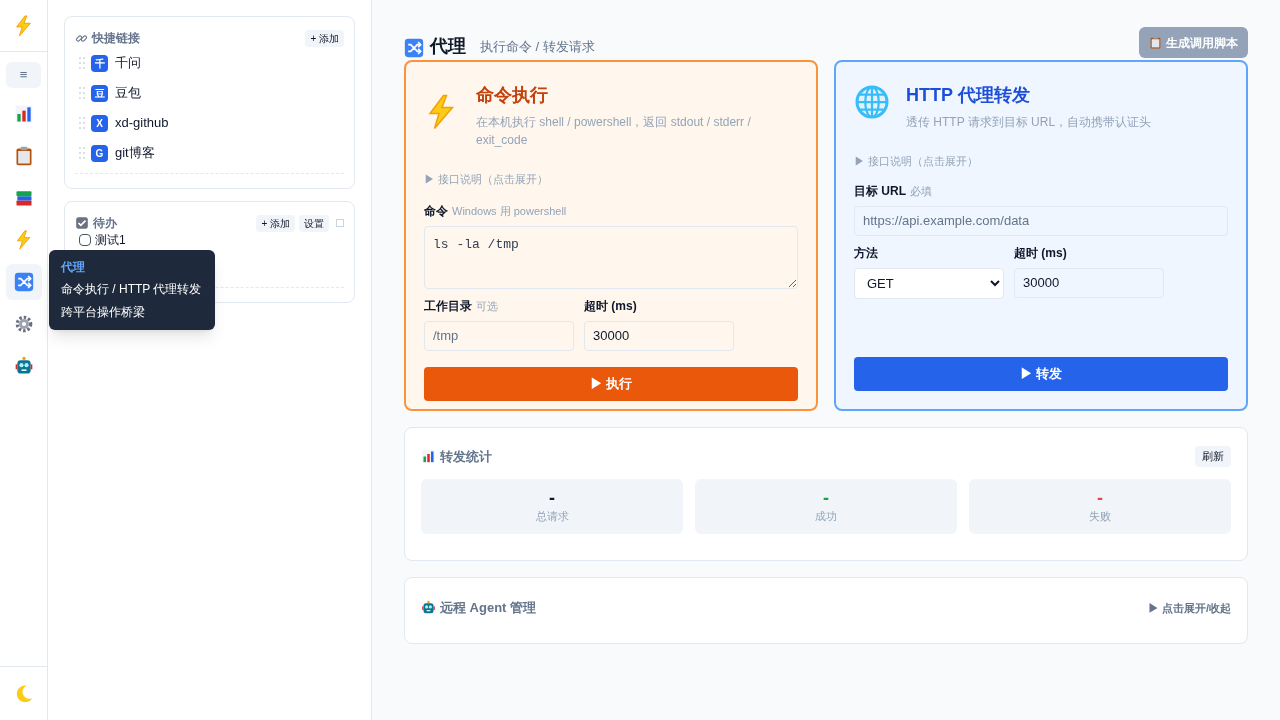 The height and width of the screenshot is (720, 1280). I want to click on card-title: 快捷链接, so click(116, 38).